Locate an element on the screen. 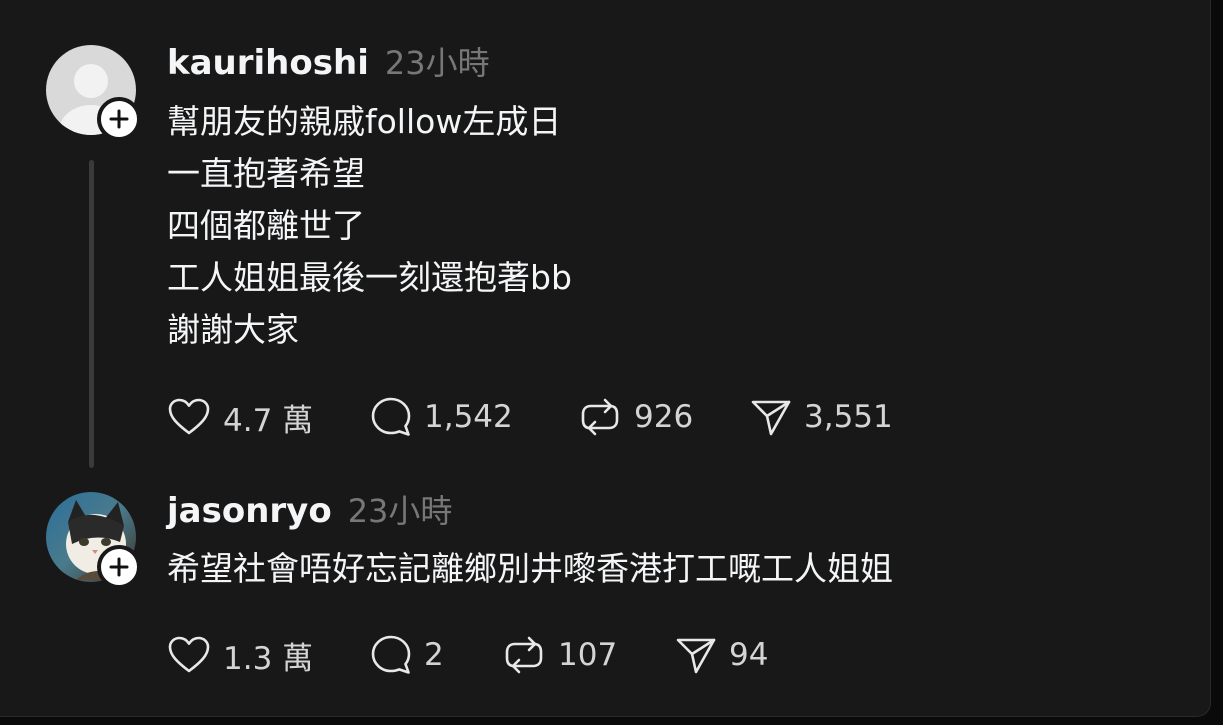 The width and height of the screenshot is (1223, 725). like-count: 4.7 萬 is located at coordinates (268, 420).